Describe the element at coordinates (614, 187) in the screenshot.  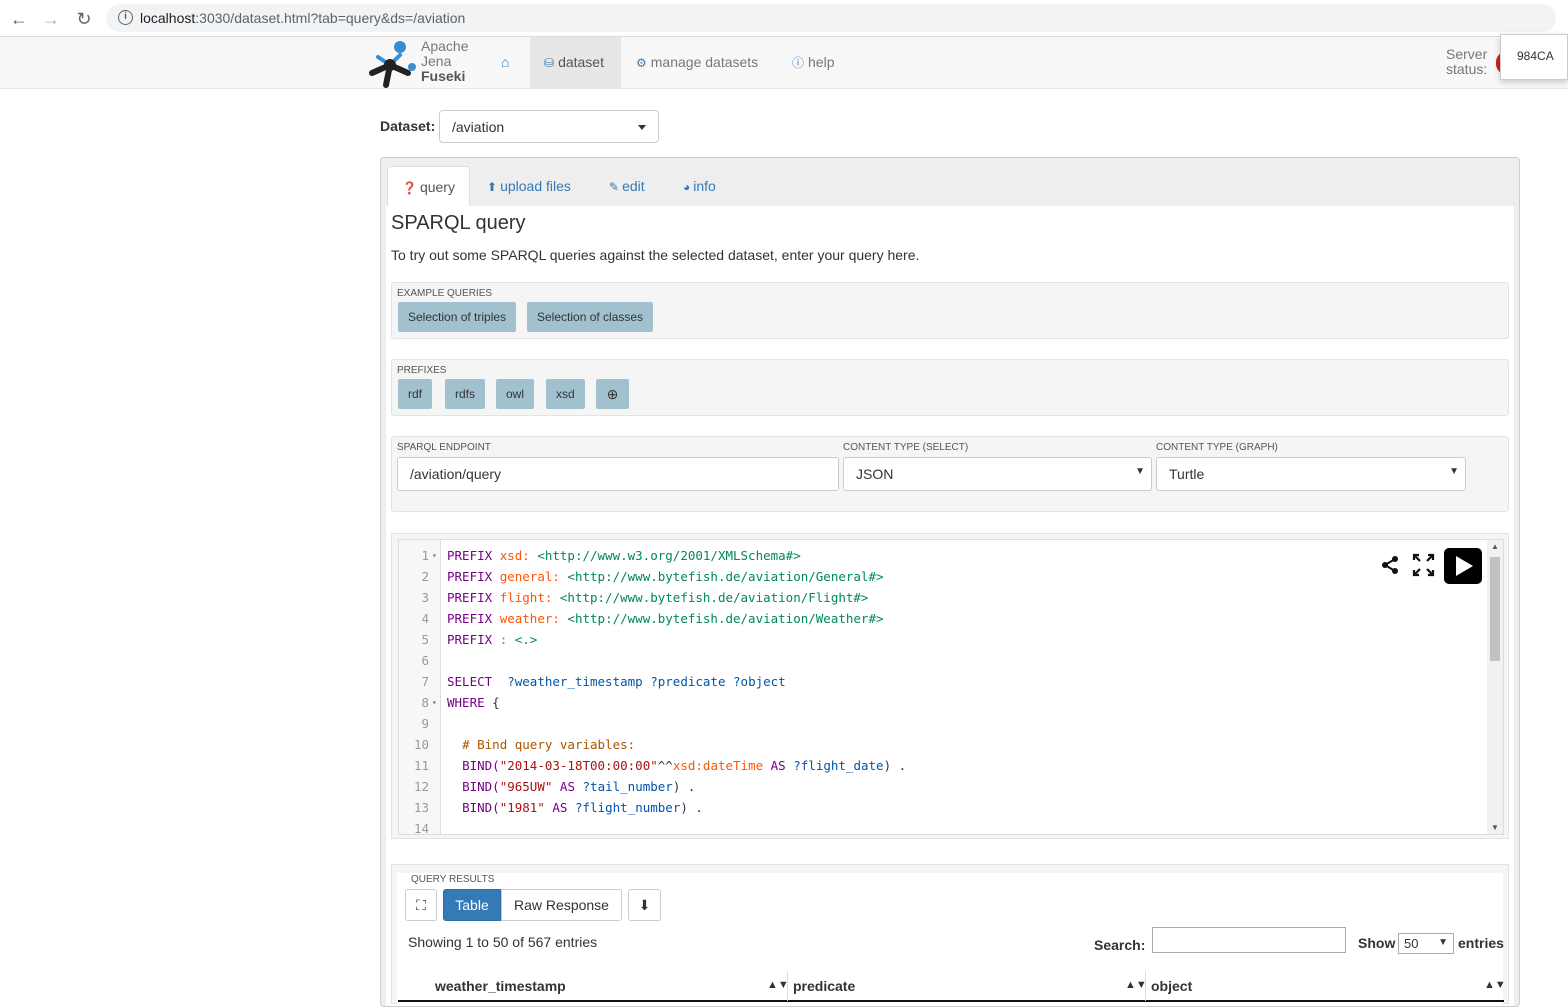
I see `edit-icon: ✎` at that location.